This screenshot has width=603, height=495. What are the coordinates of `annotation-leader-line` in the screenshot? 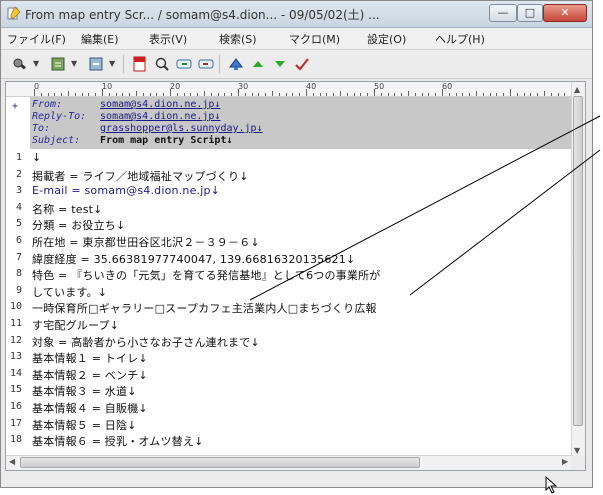 It's located at (505, 222).